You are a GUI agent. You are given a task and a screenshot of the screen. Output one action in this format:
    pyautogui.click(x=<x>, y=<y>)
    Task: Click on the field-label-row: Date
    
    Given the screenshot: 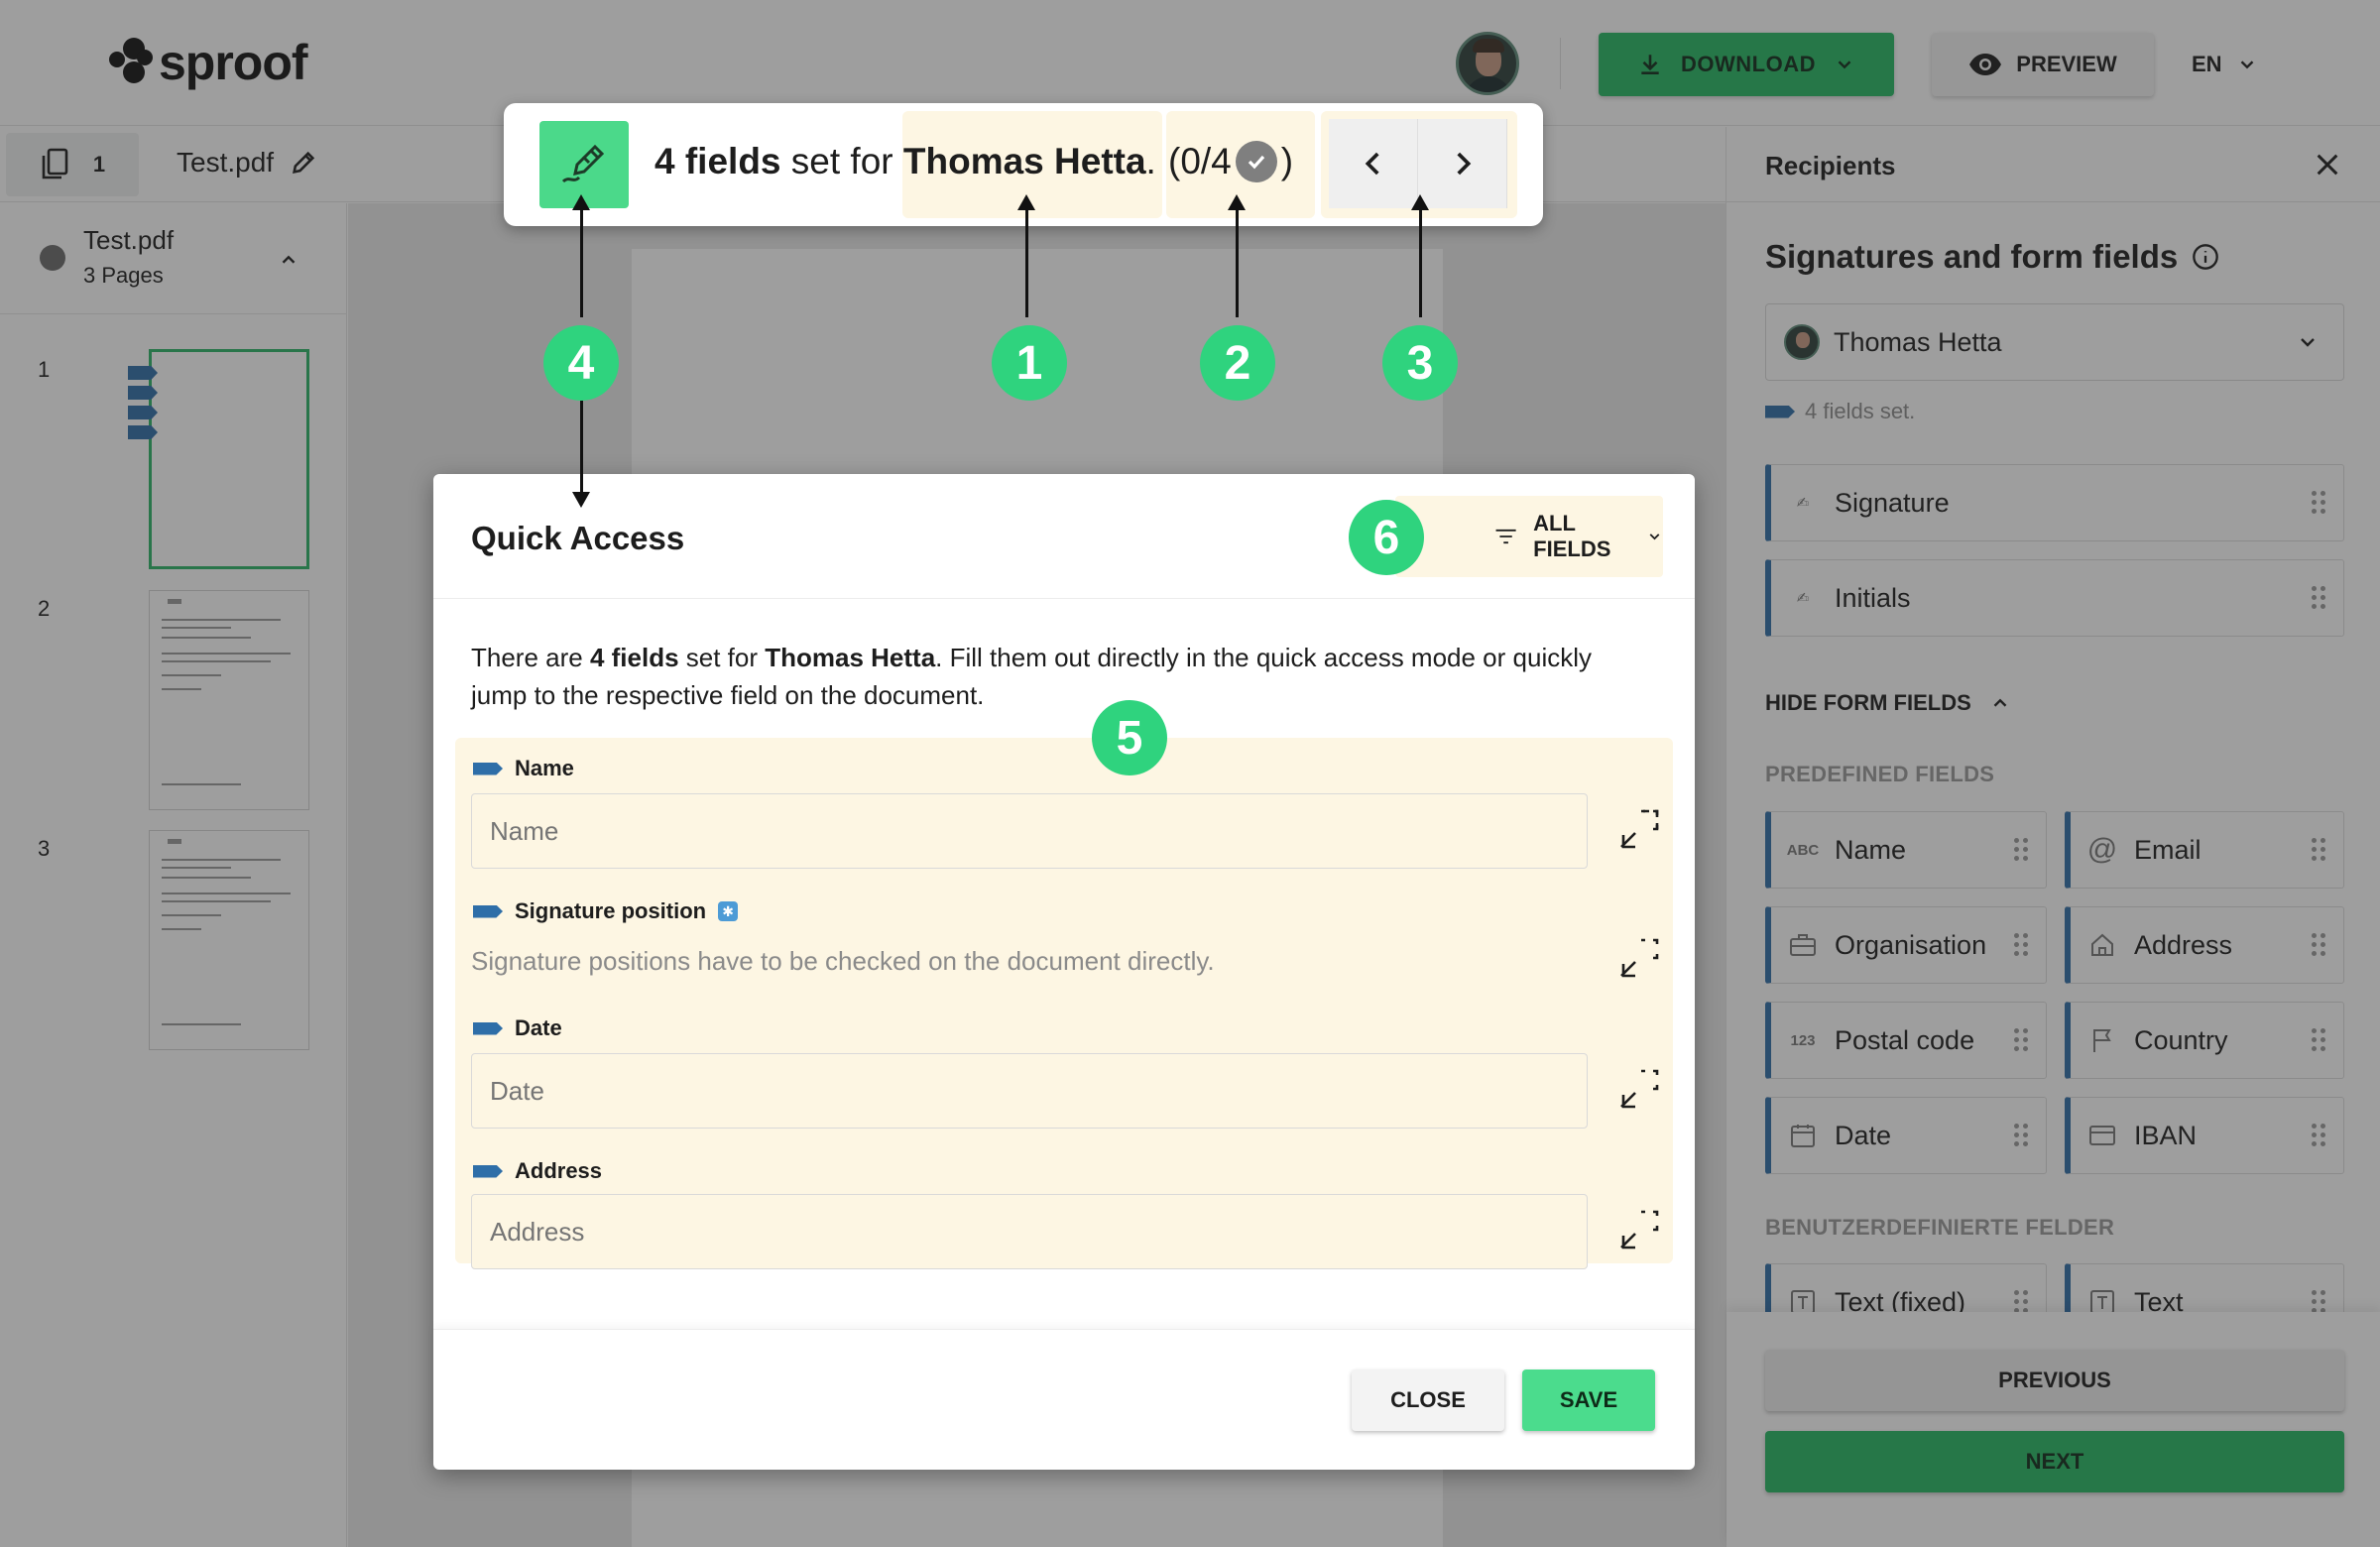 What is the action you would take?
    pyautogui.click(x=517, y=1028)
    